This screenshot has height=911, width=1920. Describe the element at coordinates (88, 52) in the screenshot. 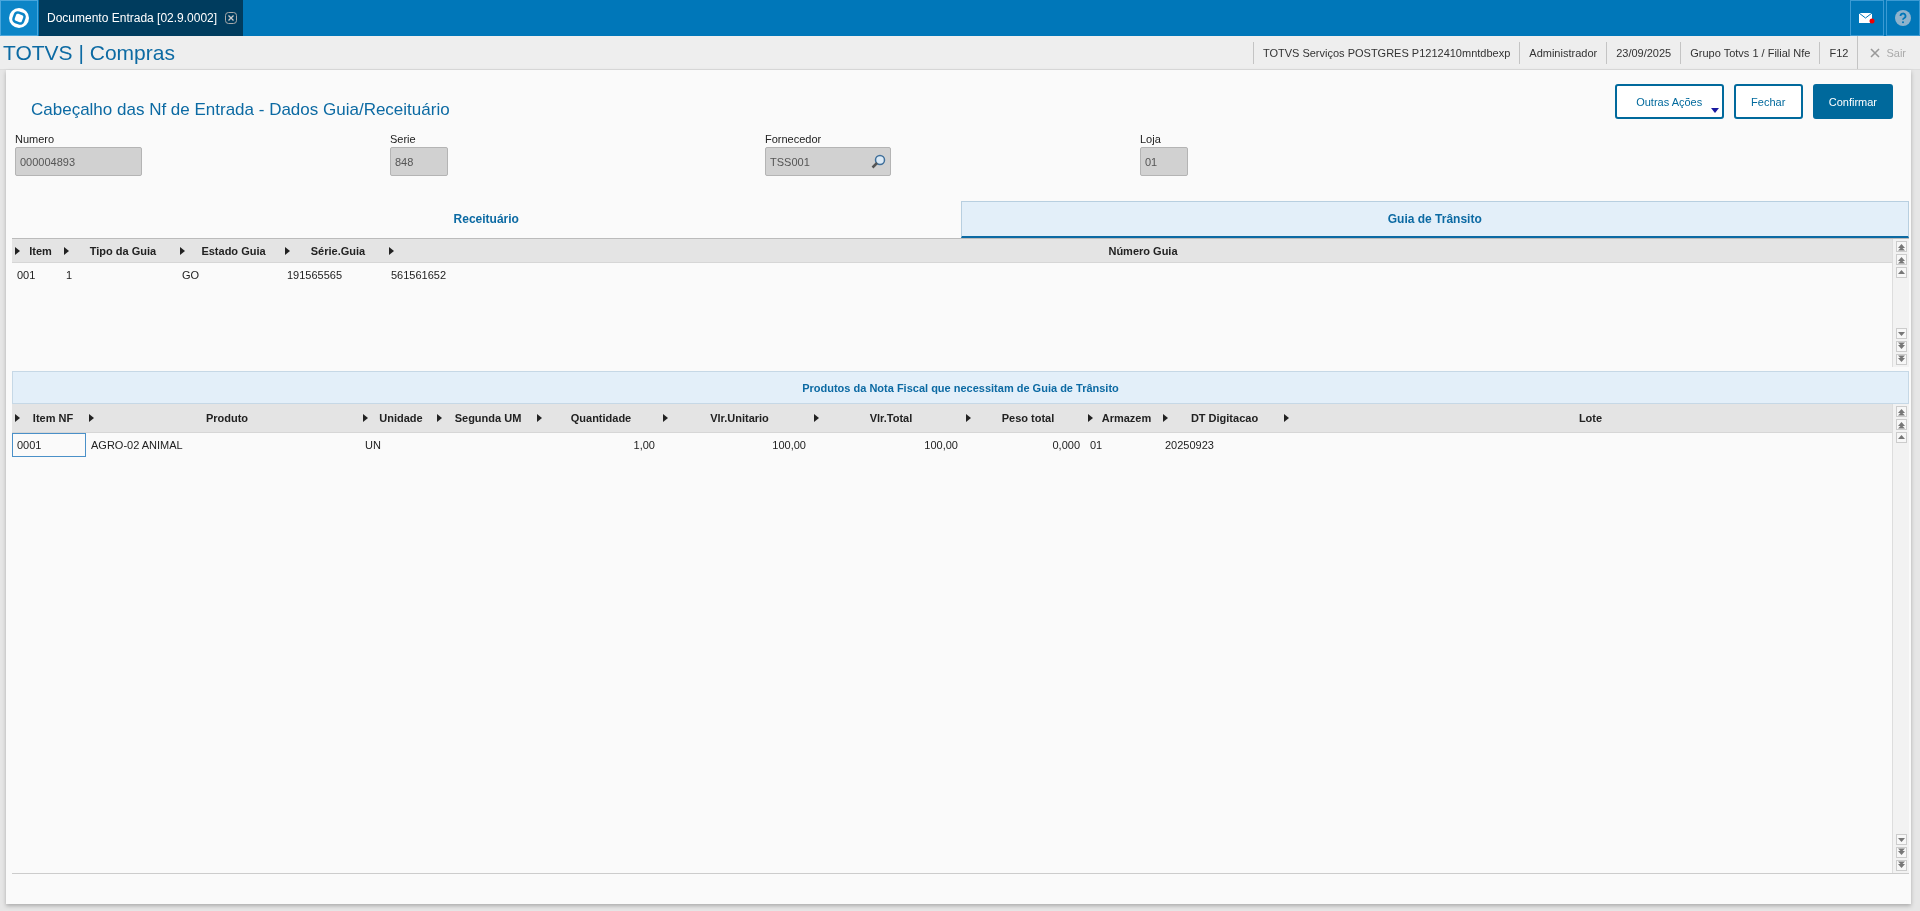

I see `app-title: TOTVS | Compras` at that location.